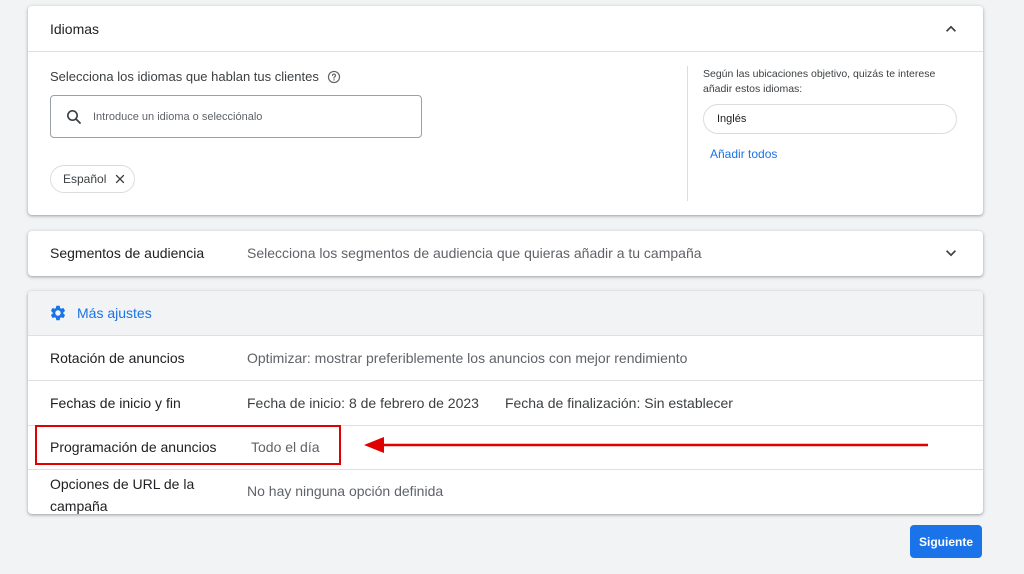 This screenshot has height=574, width=1024. What do you see at coordinates (743, 154) in the screenshot?
I see `add-all-languages-link: Añadir todos` at bounding box center [743, 154].